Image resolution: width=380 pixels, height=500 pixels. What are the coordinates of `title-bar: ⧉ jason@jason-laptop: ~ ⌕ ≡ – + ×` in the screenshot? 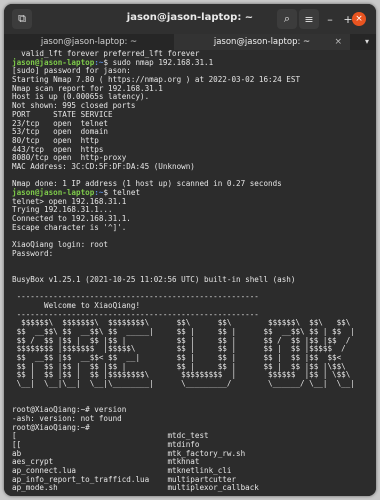 It's located at (190, 19).